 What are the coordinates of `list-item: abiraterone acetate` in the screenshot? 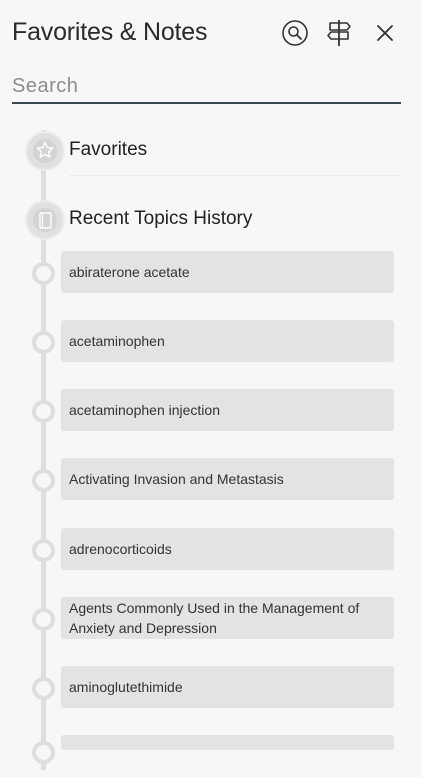 It's located at (211, 272).